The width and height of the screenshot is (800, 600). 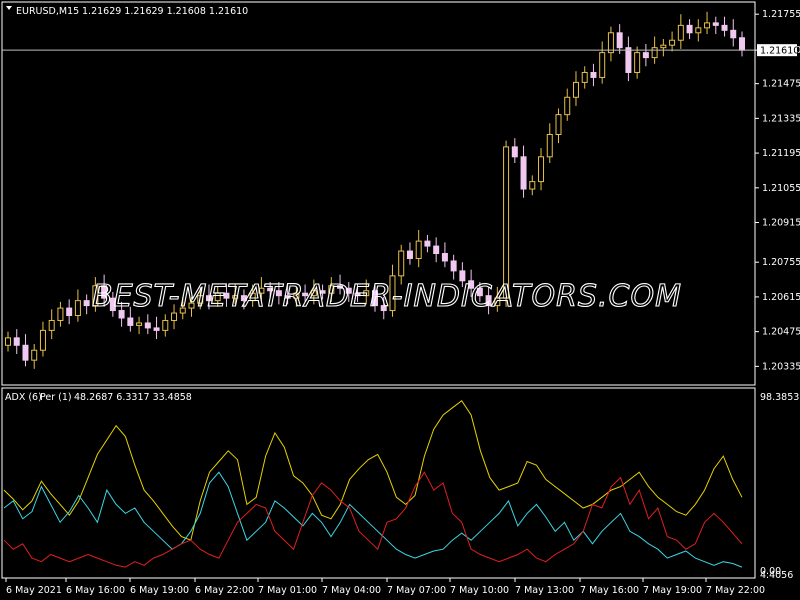 I want to click on time-tick-label: 7 May 22:00, so click(x=735, y=590).